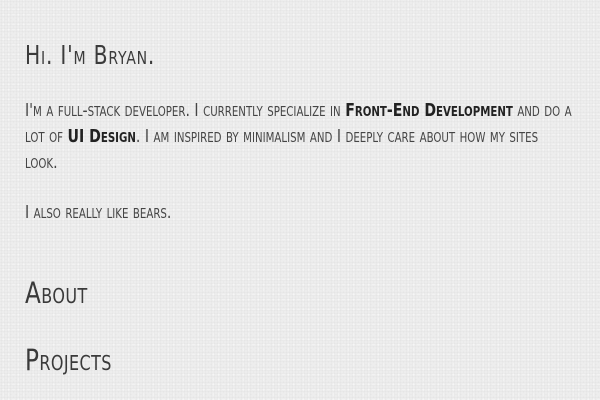  What do you see at coordinates (90, 56) in the screenshot?
I see `page-greeting: Hi. I'm Bryan.` at bounding box center [90, 56].